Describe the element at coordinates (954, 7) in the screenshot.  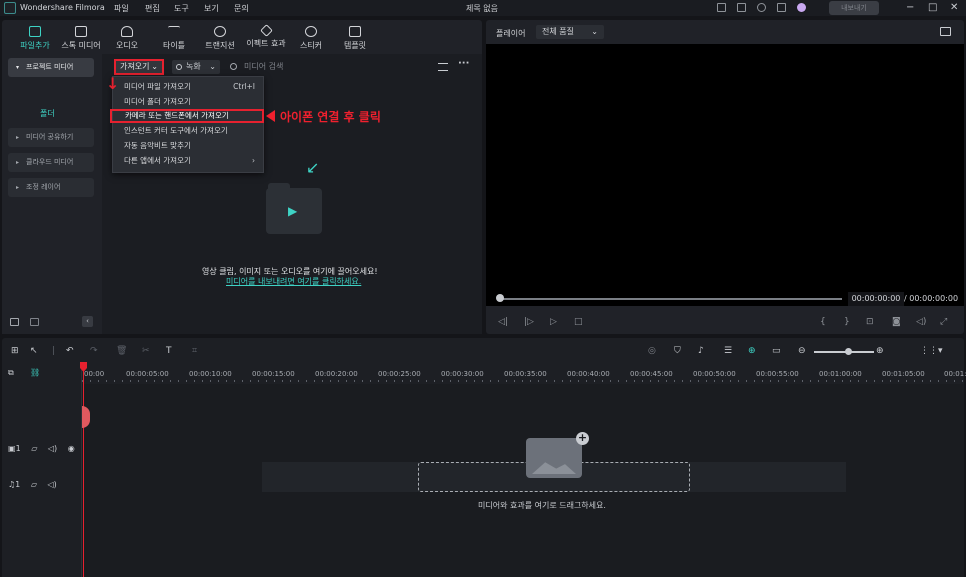
I see `close-icon: ✕` at that location.